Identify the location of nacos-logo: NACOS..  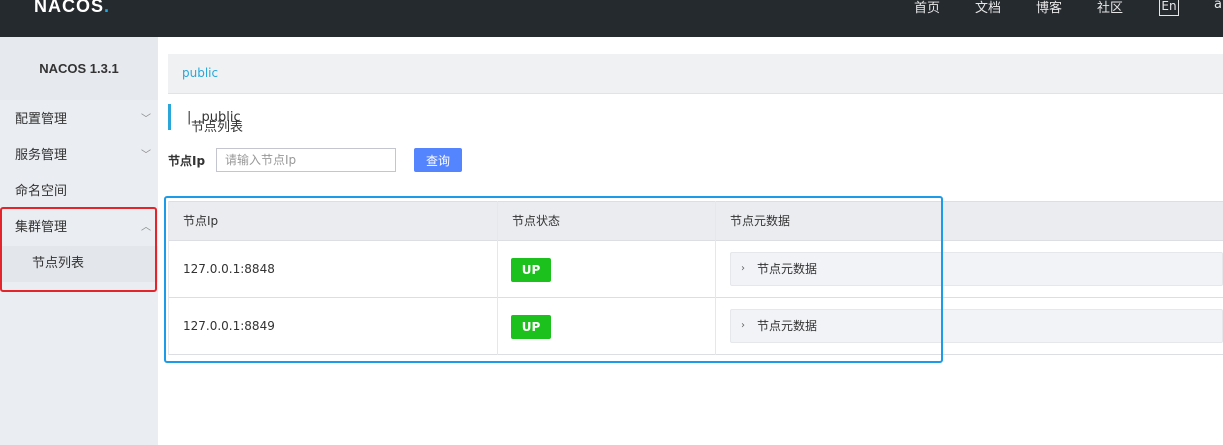
(72, 8).